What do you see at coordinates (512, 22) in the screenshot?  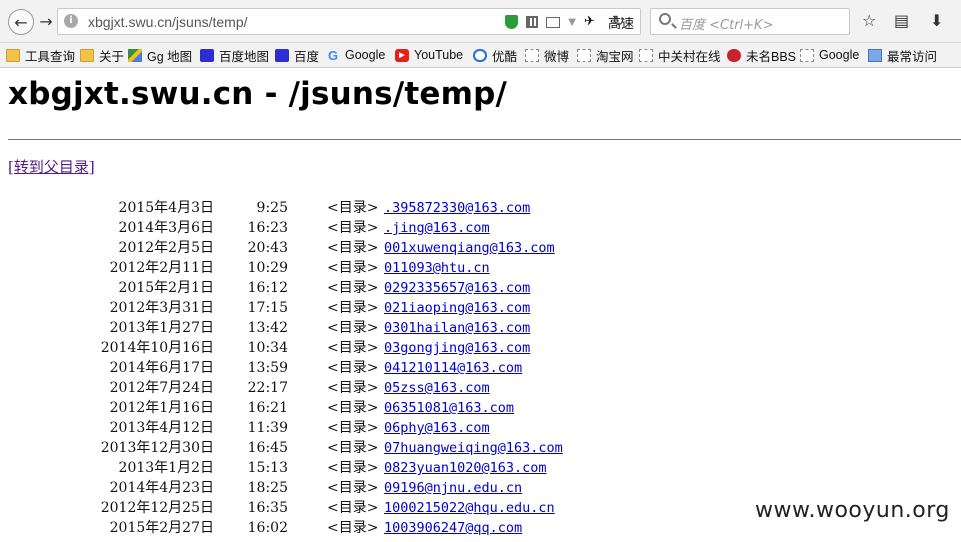 I see `shield-icon` at bounding box center [512, 22].